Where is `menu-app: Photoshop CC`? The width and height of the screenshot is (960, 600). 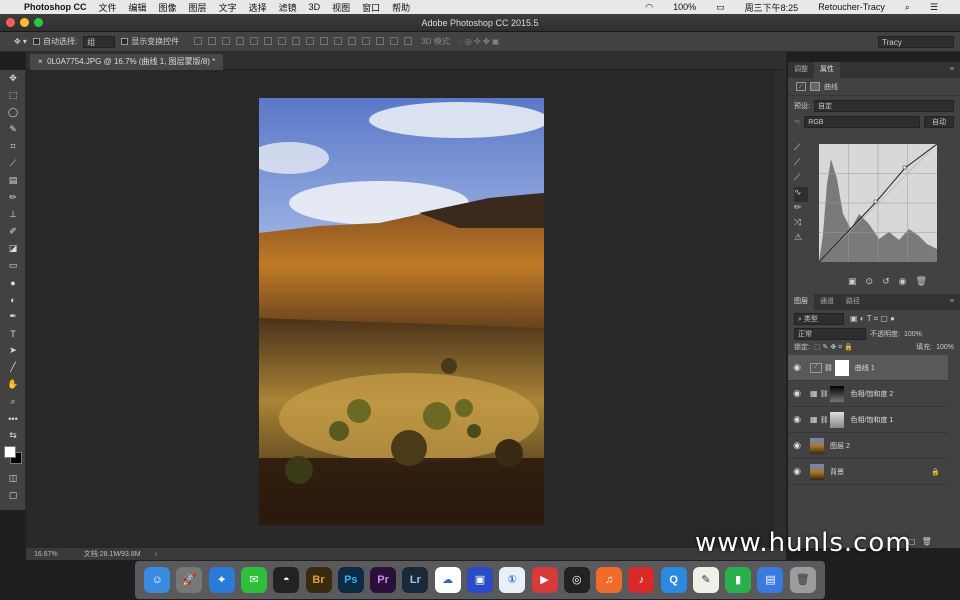
menu-app: Photoshop CC is located at coordinates (55, 7).